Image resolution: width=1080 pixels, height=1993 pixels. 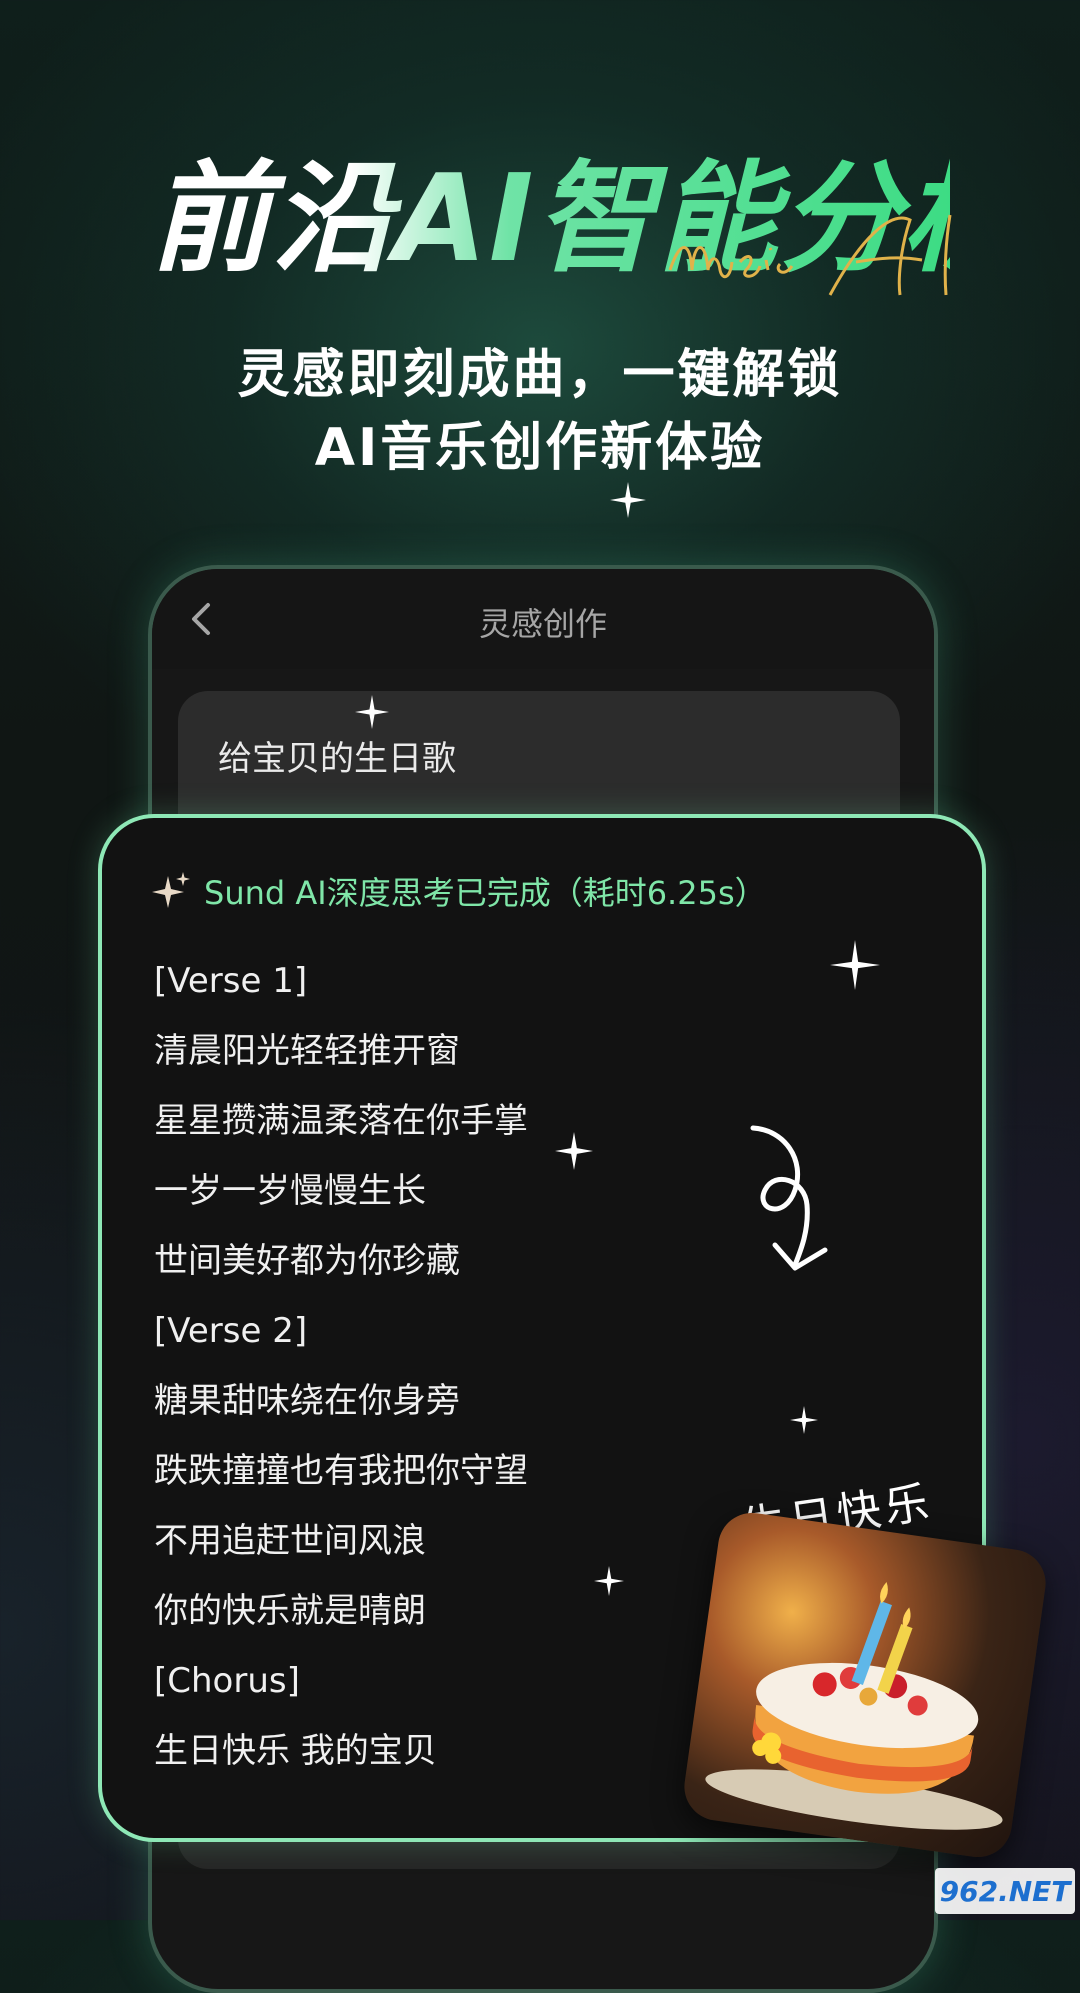 I want to click on lyric-line: 生日快乐 我的宝贝, so click(x=295, y=1751).